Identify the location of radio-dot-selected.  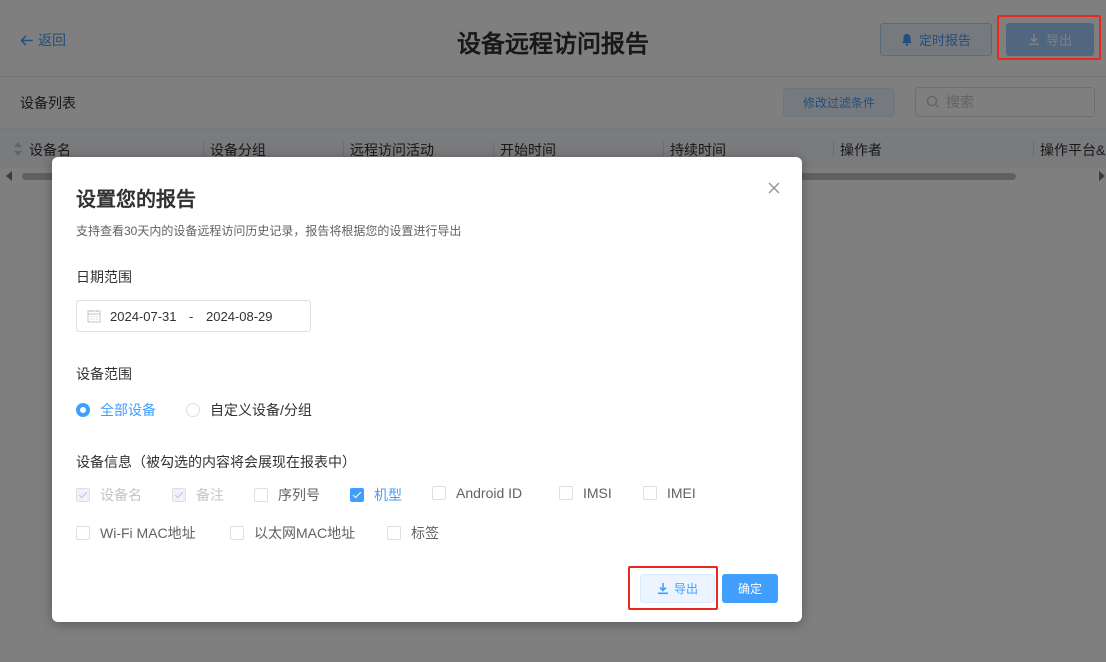
(83, 410).